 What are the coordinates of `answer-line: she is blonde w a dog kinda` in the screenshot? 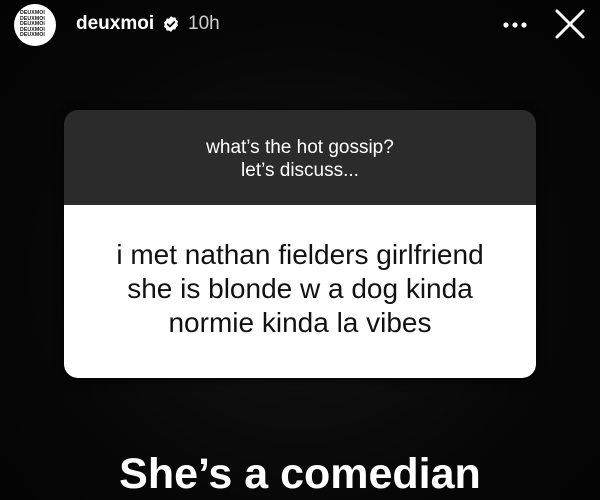 It's located at (300, 288).